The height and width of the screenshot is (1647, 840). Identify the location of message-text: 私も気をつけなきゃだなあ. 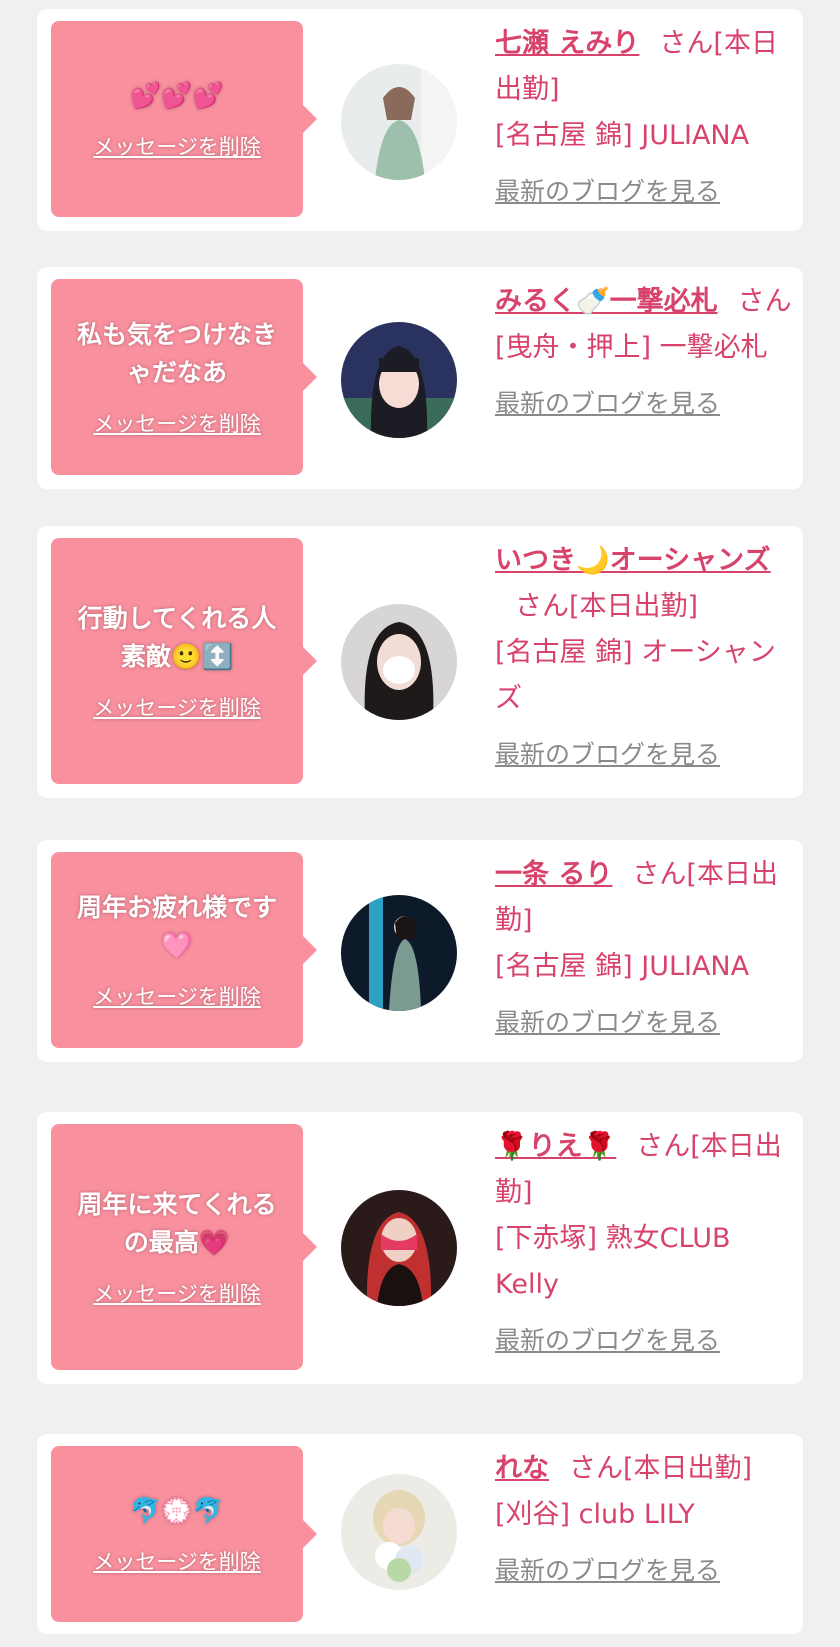
(176, 353).